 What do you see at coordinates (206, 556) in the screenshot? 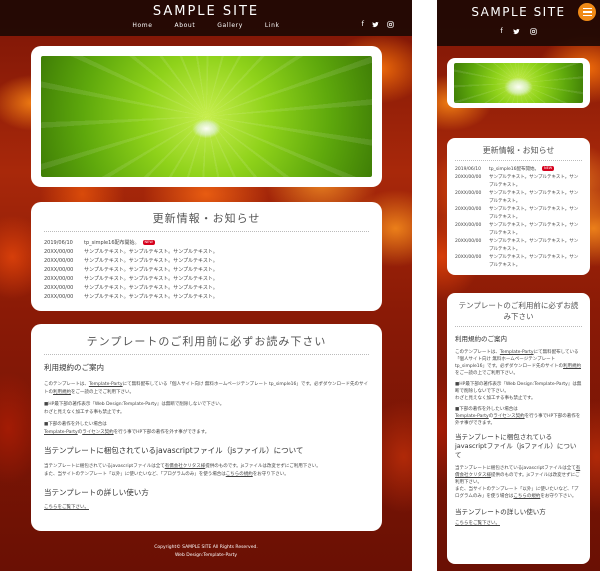
I see `design-credit: Web Design:Template-Party` at bounding box center [206, 556].